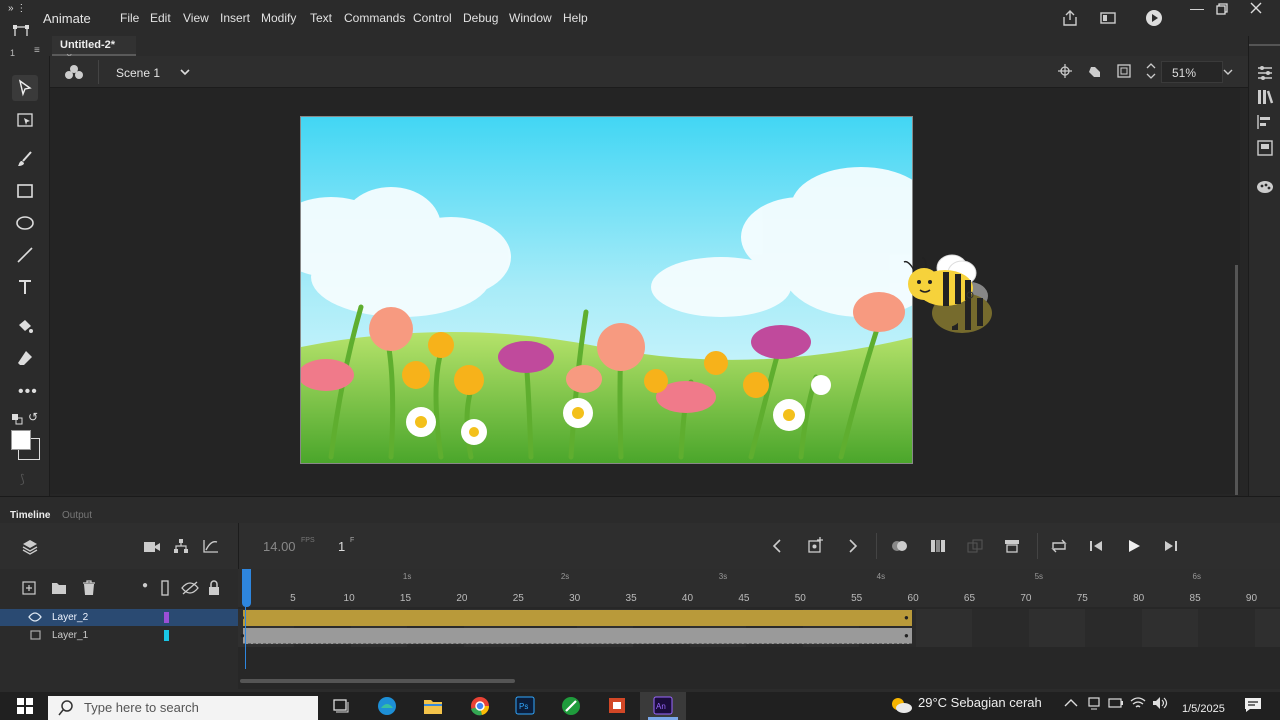 This screenshot has width=1280, height=720. Describe the element at coordinates (25, 358) in the screenshot. I see `eraser-tool` at that location.